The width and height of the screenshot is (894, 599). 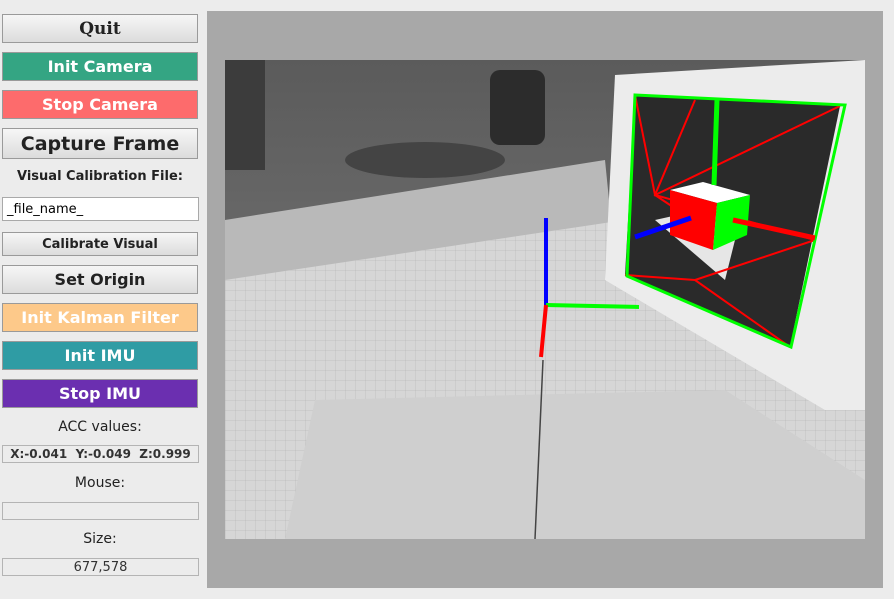 I want to click on mouse-display, so click(x=100, y=511).